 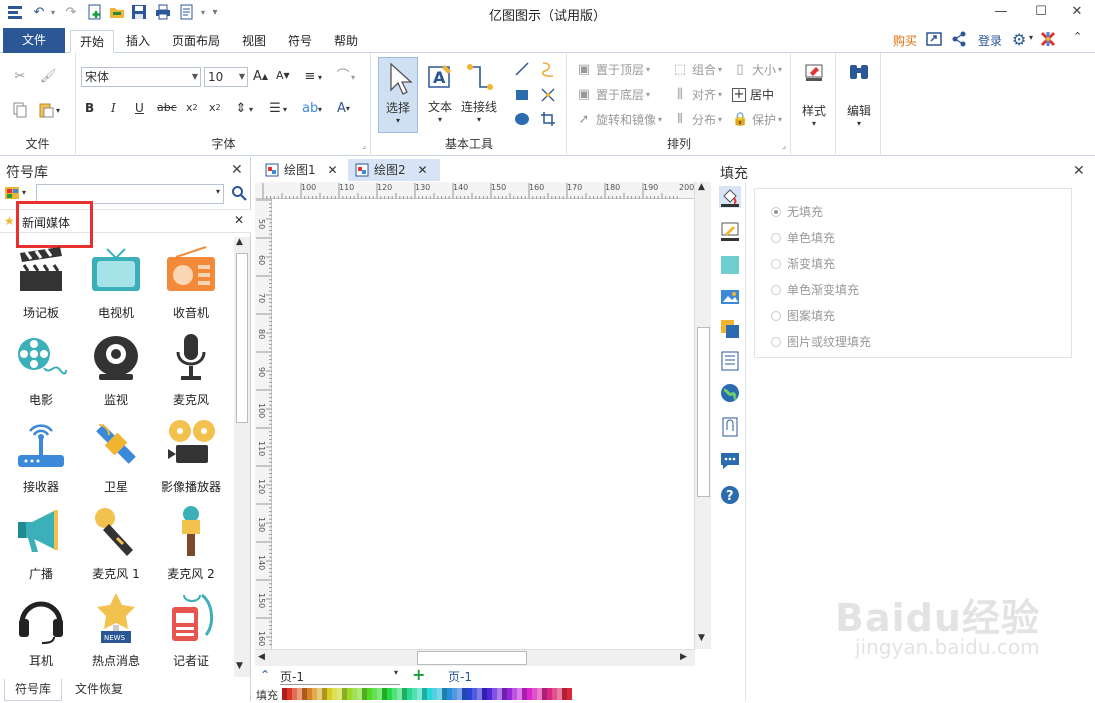 What do you see at coordinates (1077, 11) in the screenshot?
I see `close-window-button: ✕` at bounding box center [1077, 11].